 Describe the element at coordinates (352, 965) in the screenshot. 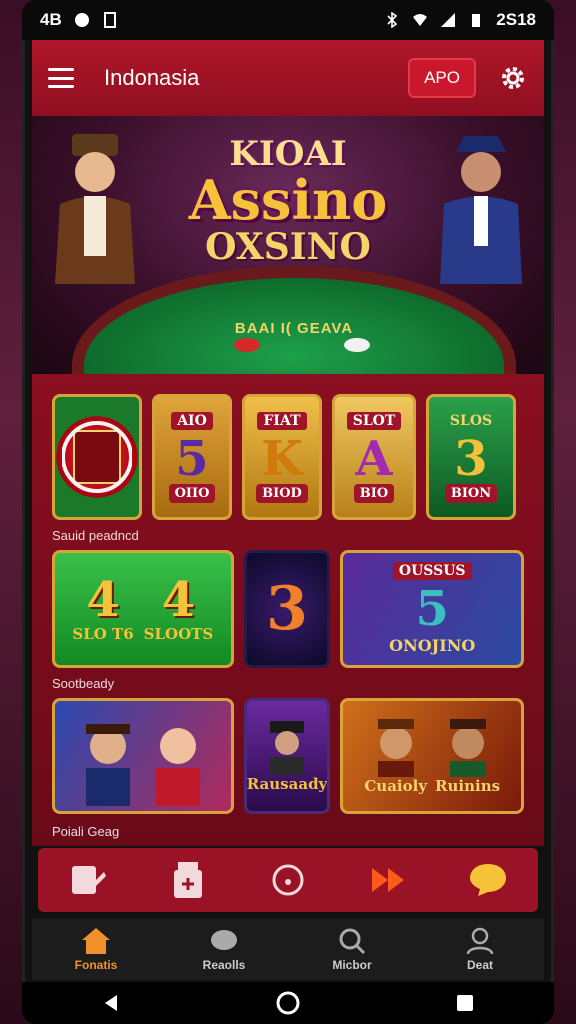

I see `nav-label: Micbor` at that location.